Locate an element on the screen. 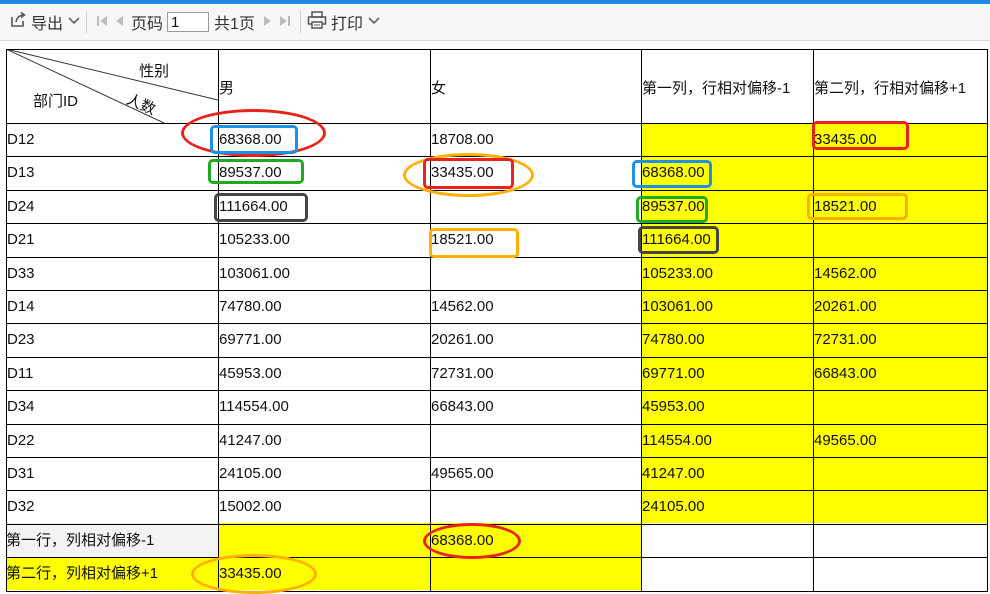  dept-id-cell: D34 is located at coordinates (21, 406).